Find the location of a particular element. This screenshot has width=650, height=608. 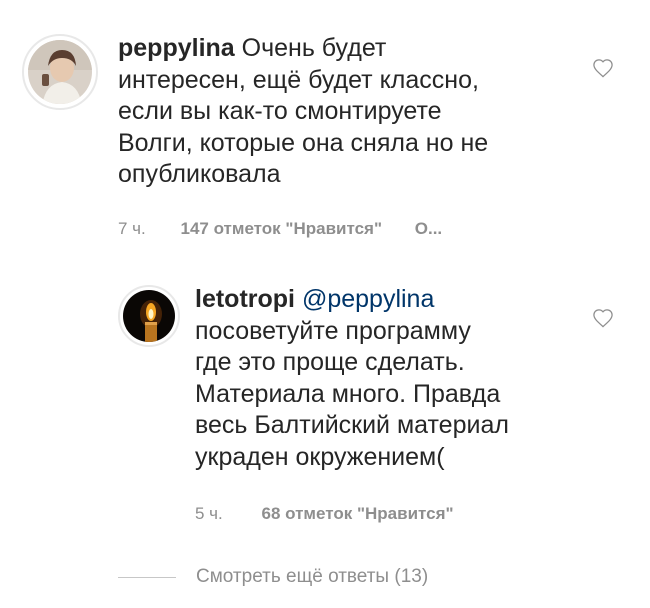

comment-line: украден окружением( is located at coordinates (320, 456).